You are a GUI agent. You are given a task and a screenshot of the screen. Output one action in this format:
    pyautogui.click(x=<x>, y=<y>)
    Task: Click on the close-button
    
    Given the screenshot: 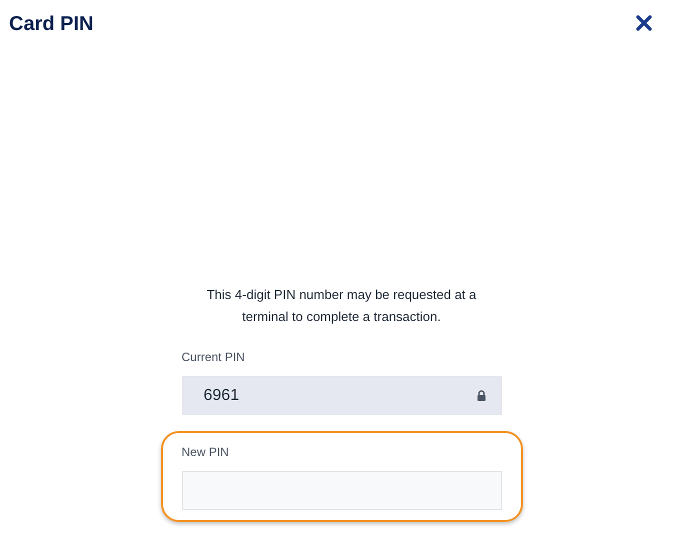 What is the action you would take?
    pyautogui.click(x=644, y=23)
    